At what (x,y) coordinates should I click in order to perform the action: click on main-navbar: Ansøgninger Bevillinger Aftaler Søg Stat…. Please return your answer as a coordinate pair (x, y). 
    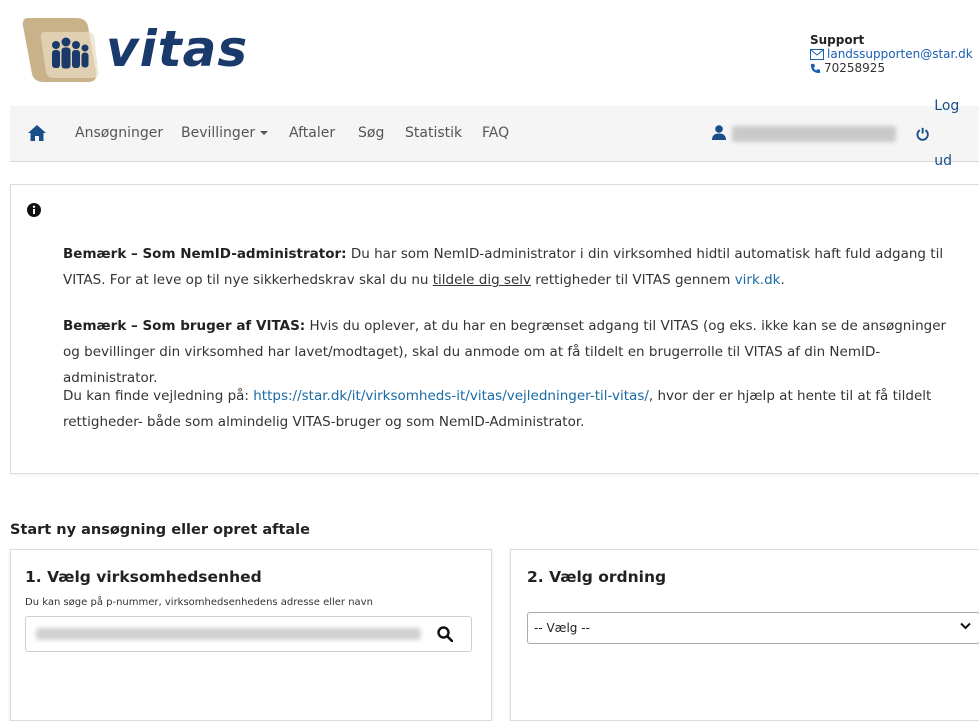
    Looking at the image, I should click on (494, 133).